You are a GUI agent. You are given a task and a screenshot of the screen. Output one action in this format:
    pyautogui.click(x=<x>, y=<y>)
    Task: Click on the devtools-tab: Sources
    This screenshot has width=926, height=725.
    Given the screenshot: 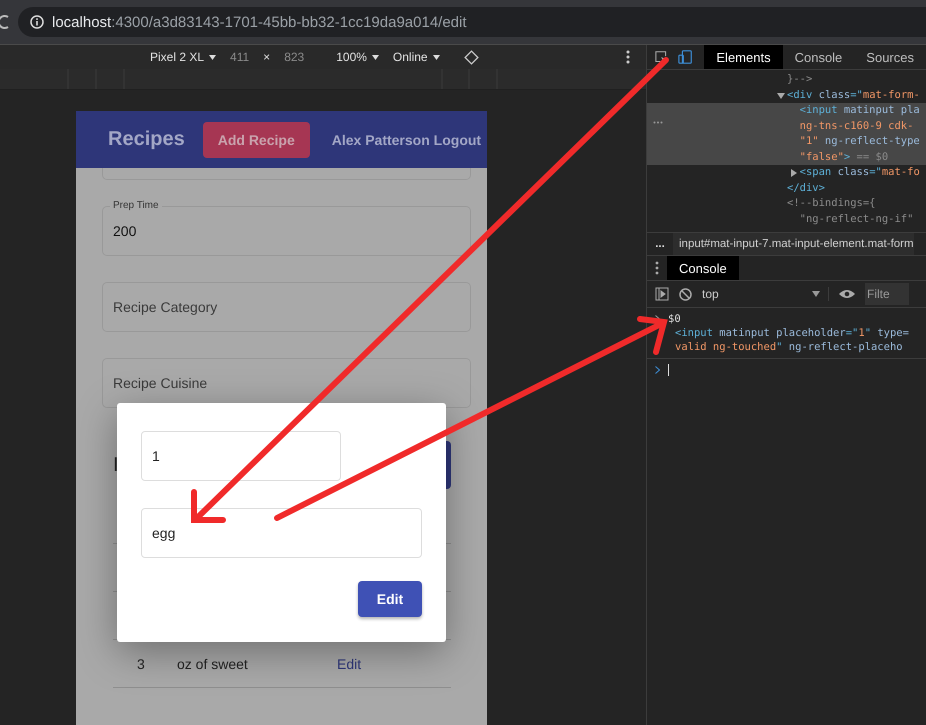 What is the action you would take?
    pyautogui.click(x=890, y=57)
    